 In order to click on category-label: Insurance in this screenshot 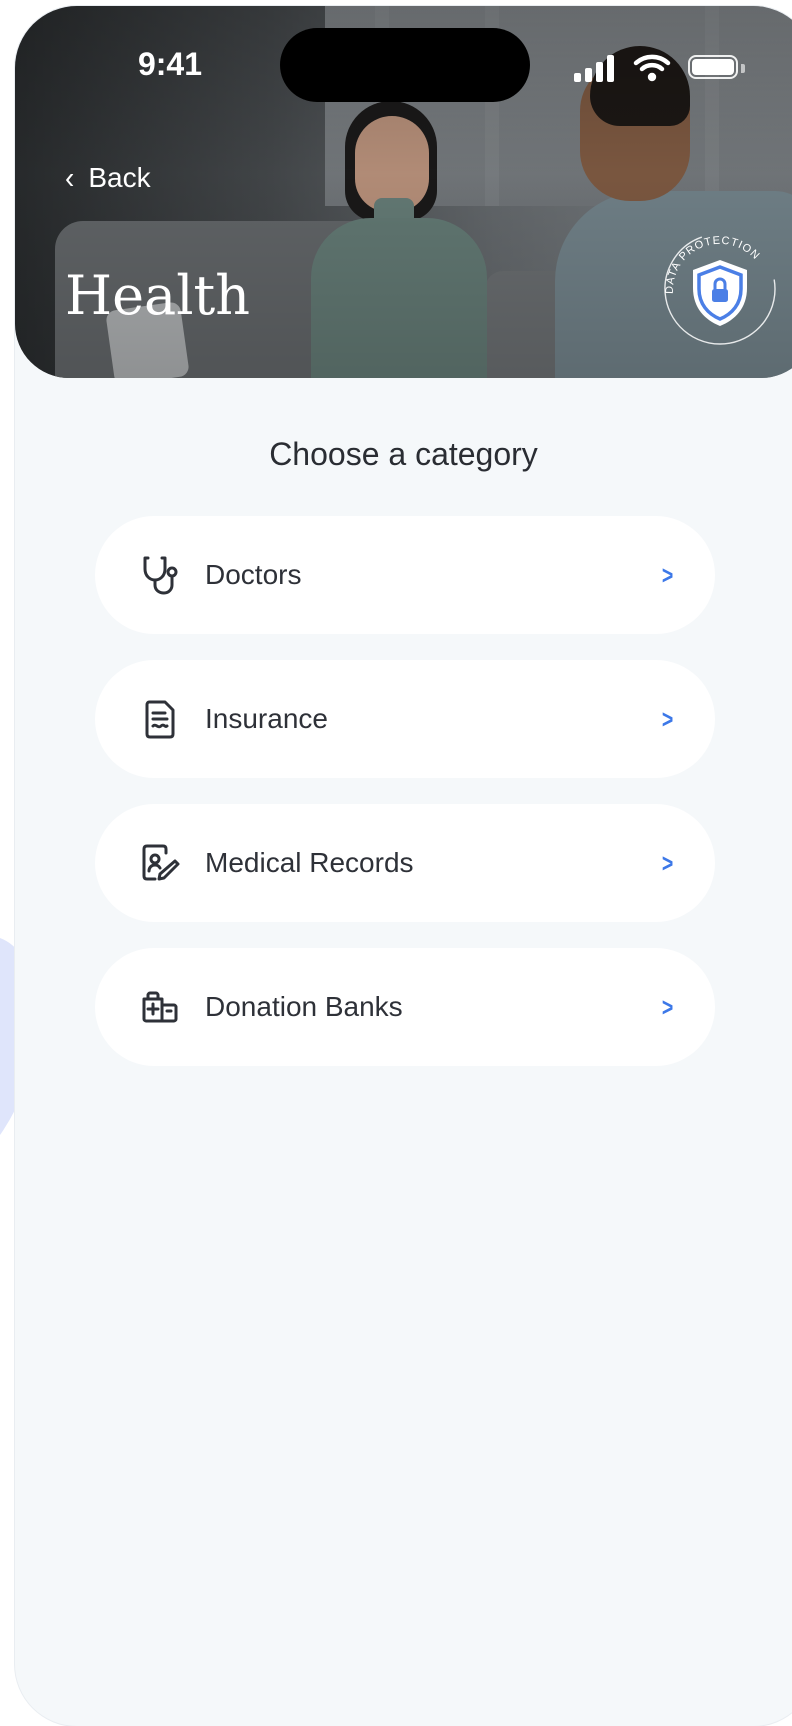, I will do `click(266, 718)`.